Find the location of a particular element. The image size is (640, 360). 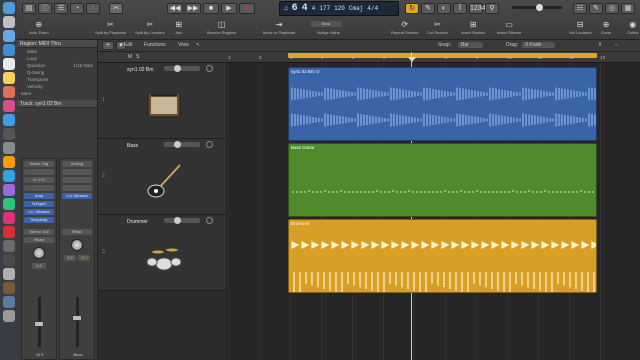

count-in-button: 1234 is located at coordinates (477, 8).